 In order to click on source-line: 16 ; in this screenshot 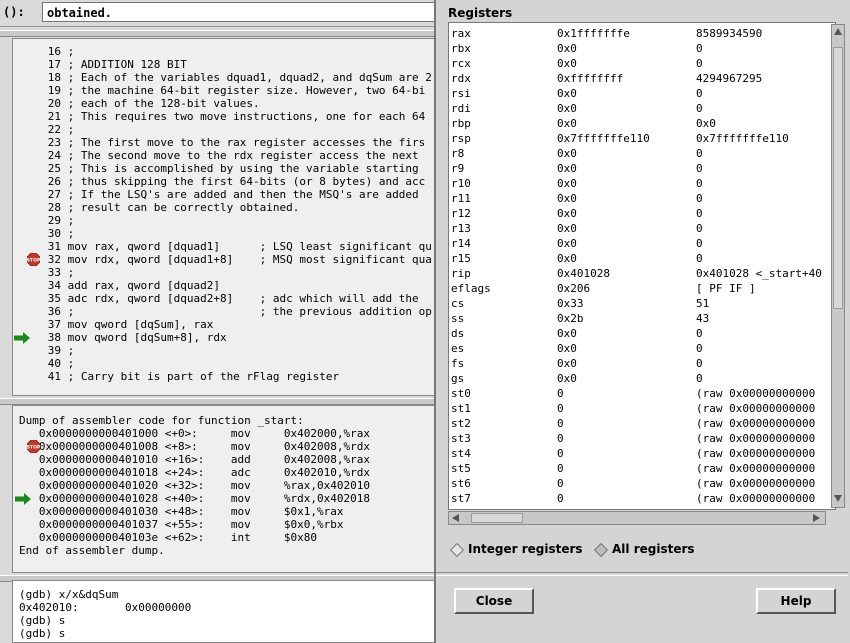, I will do `click(46, 51)`.